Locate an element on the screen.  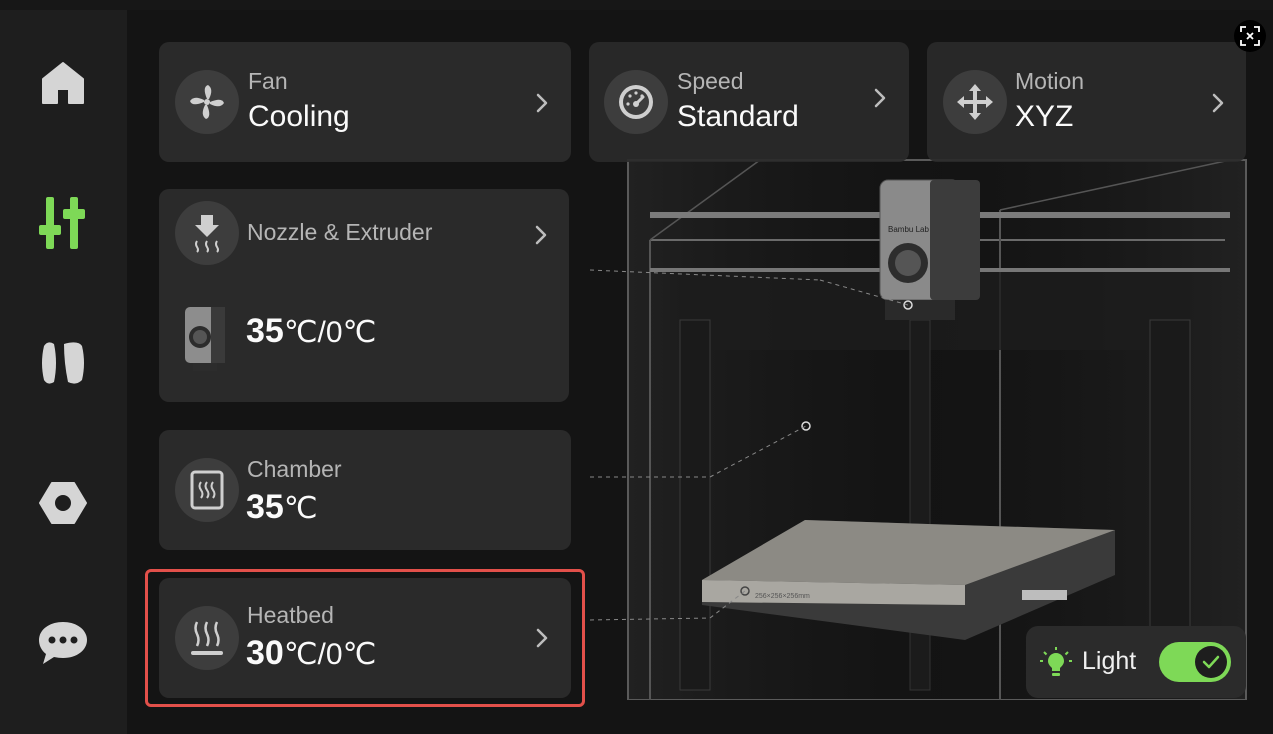
nozzle-card: Nozzle & Extruder 35℃/0℃ is located at coordinates (364, 295).